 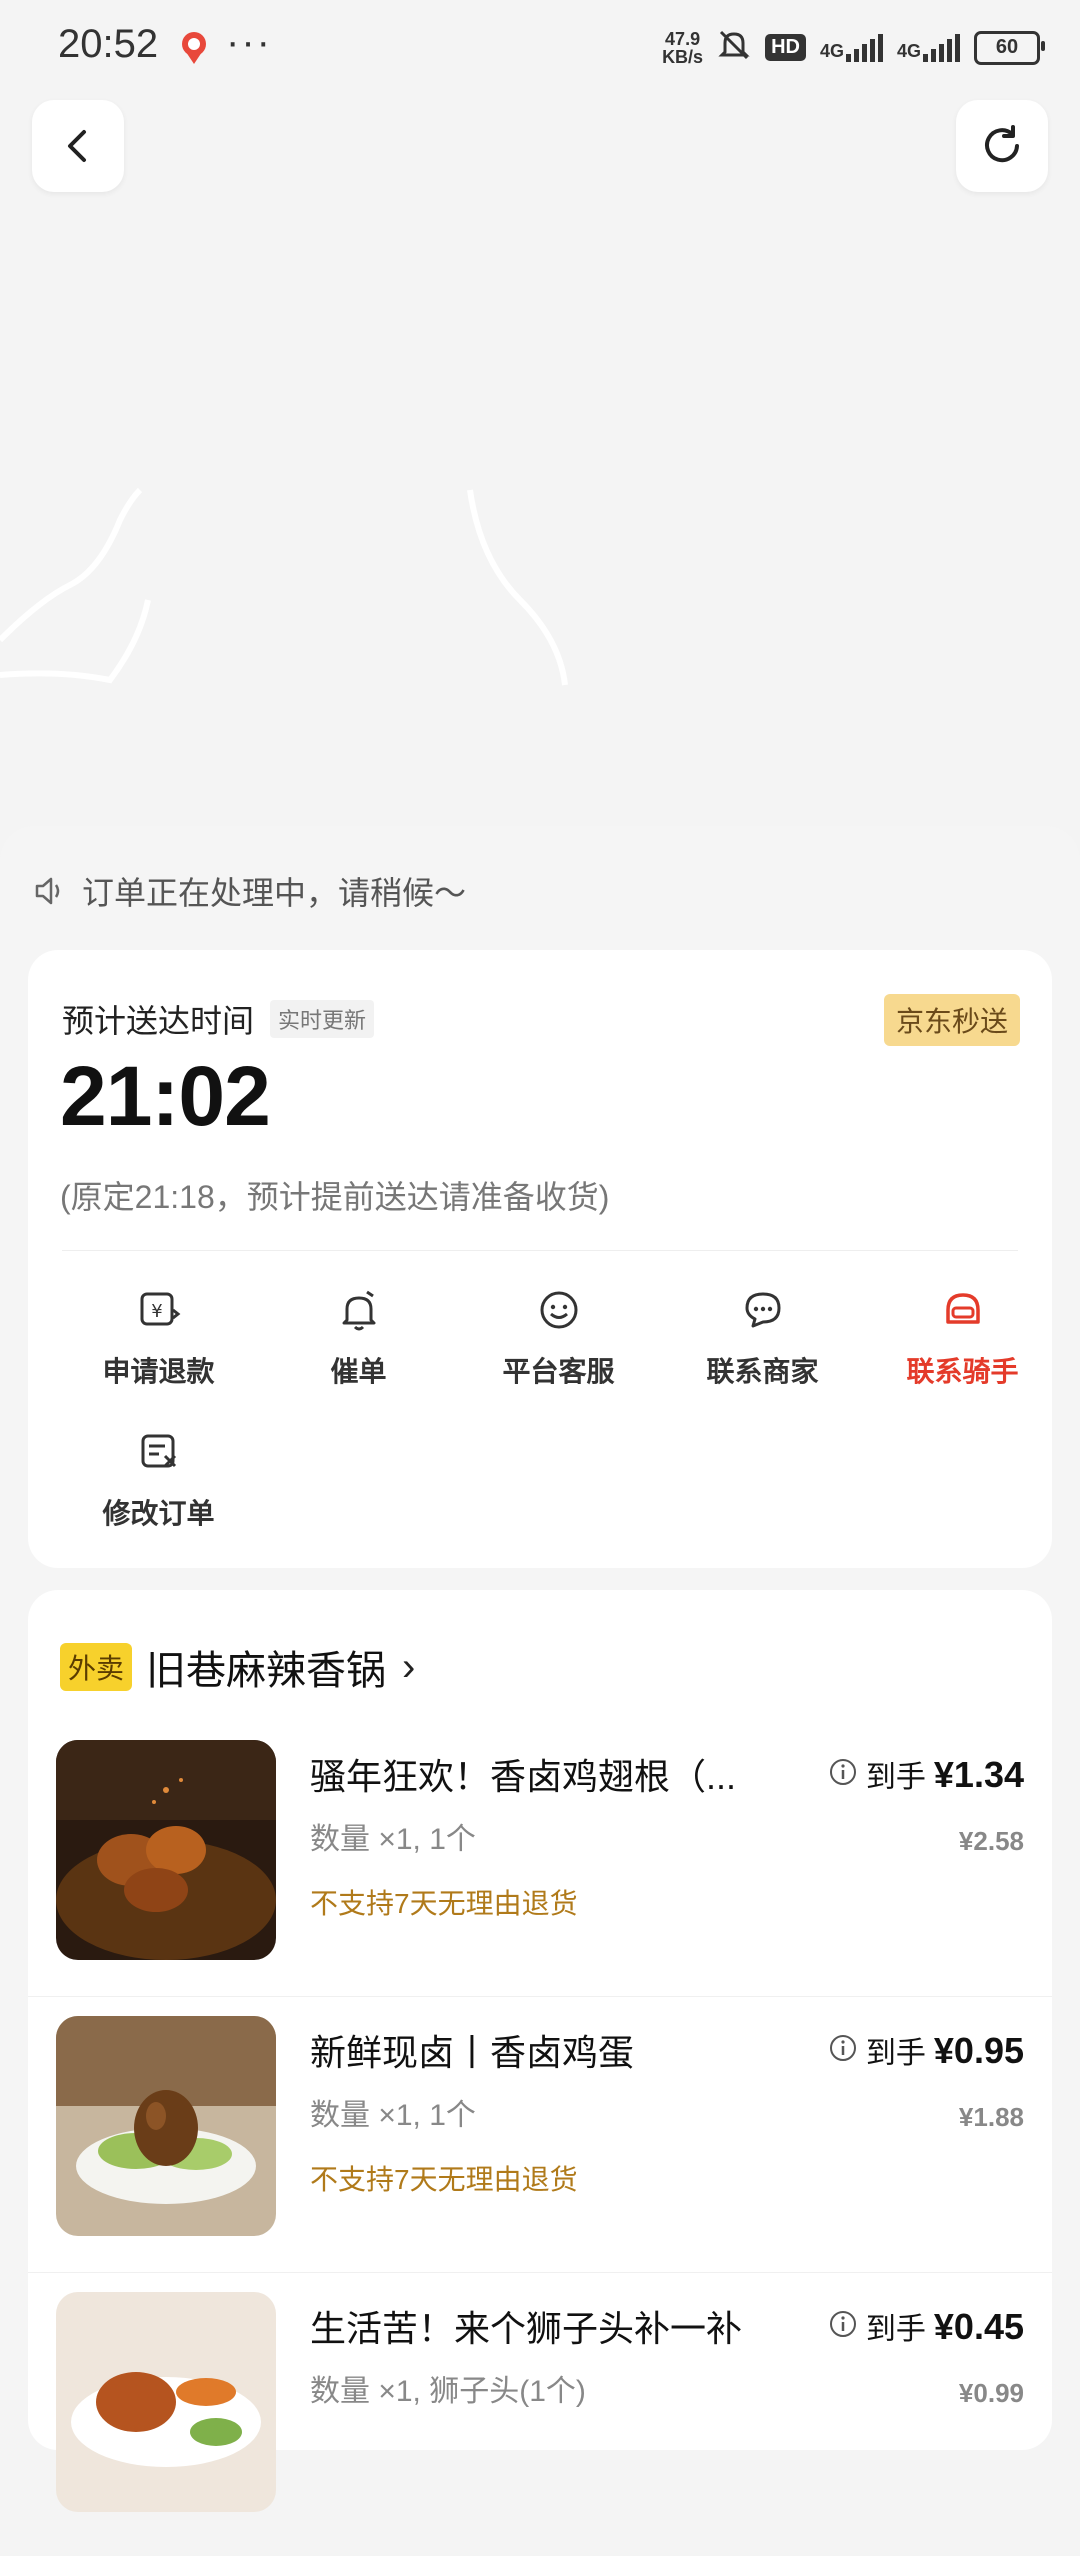 I want to click on contact-merchant-button: 联系商家, so click(x=762, y=1335).